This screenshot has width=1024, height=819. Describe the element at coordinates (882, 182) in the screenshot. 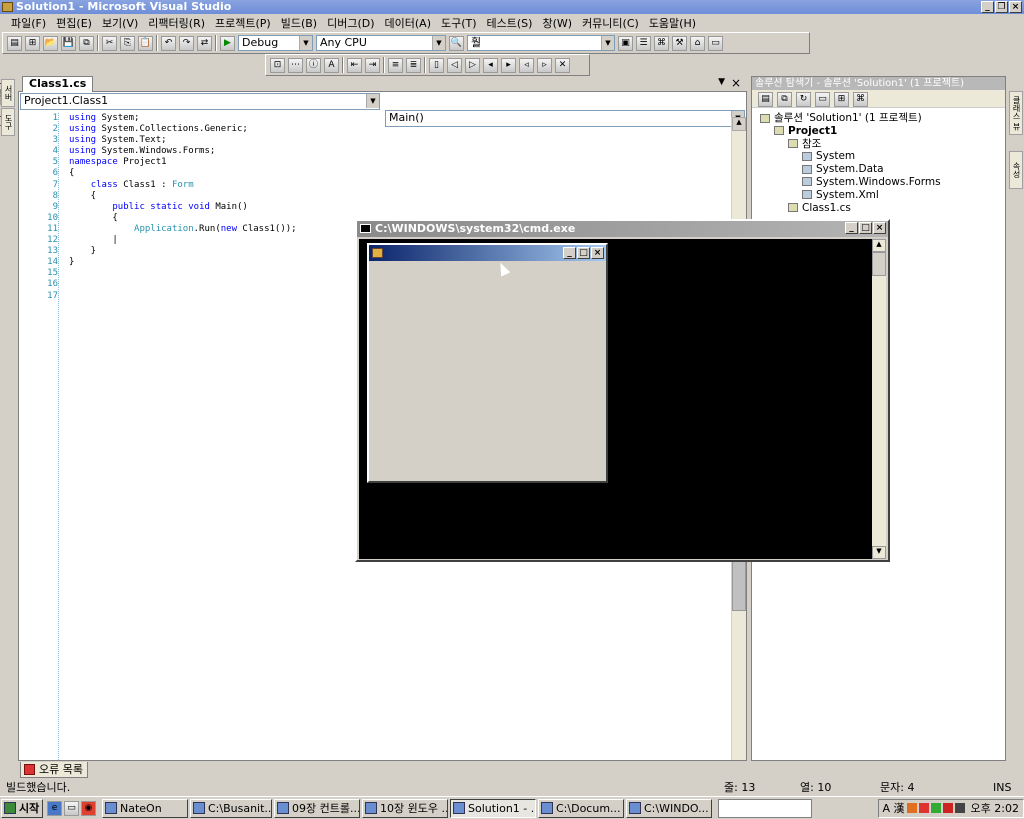

I see `tree-item: System.Windows.Forms` at that location.